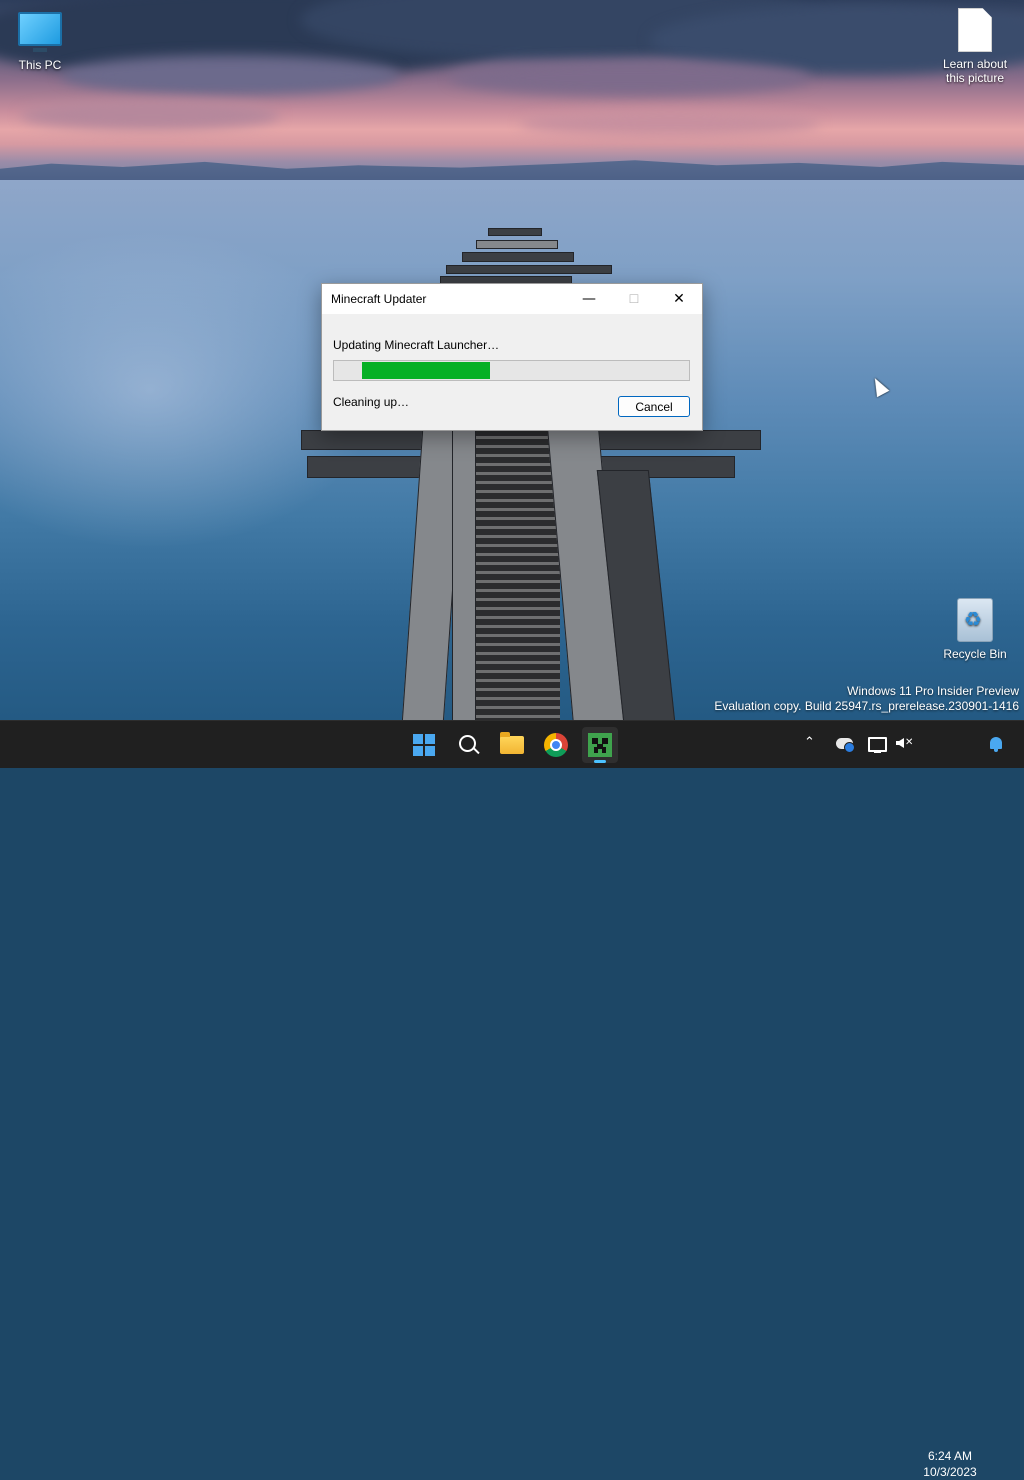 Image resolution: width=1024 pixels, height=1480 pixels. I want to click on mute-x-icon: ✕, so click(909, 742).